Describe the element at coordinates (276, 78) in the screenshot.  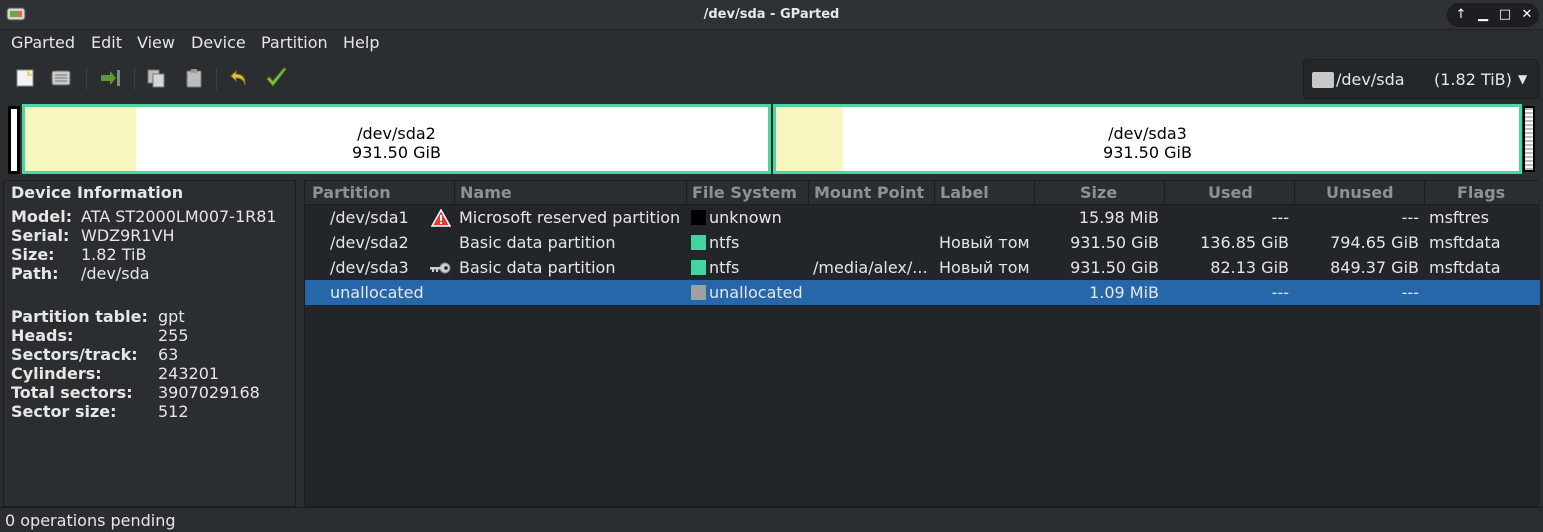
I see `apply-icon` at that location.